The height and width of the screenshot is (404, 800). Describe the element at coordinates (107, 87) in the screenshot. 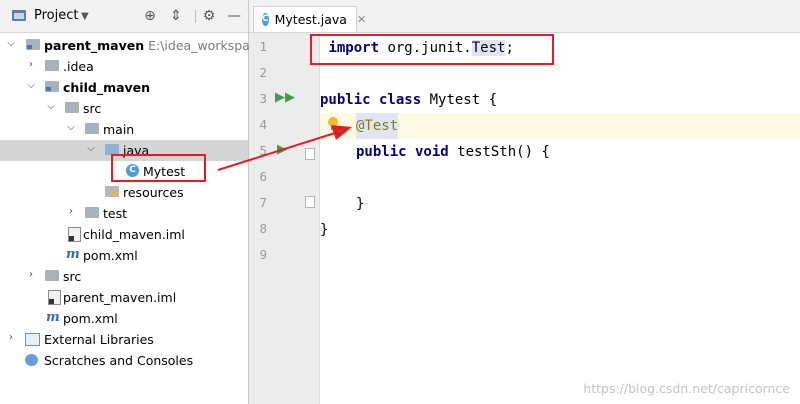

I see `tree-item-label: child_maven` at that location.